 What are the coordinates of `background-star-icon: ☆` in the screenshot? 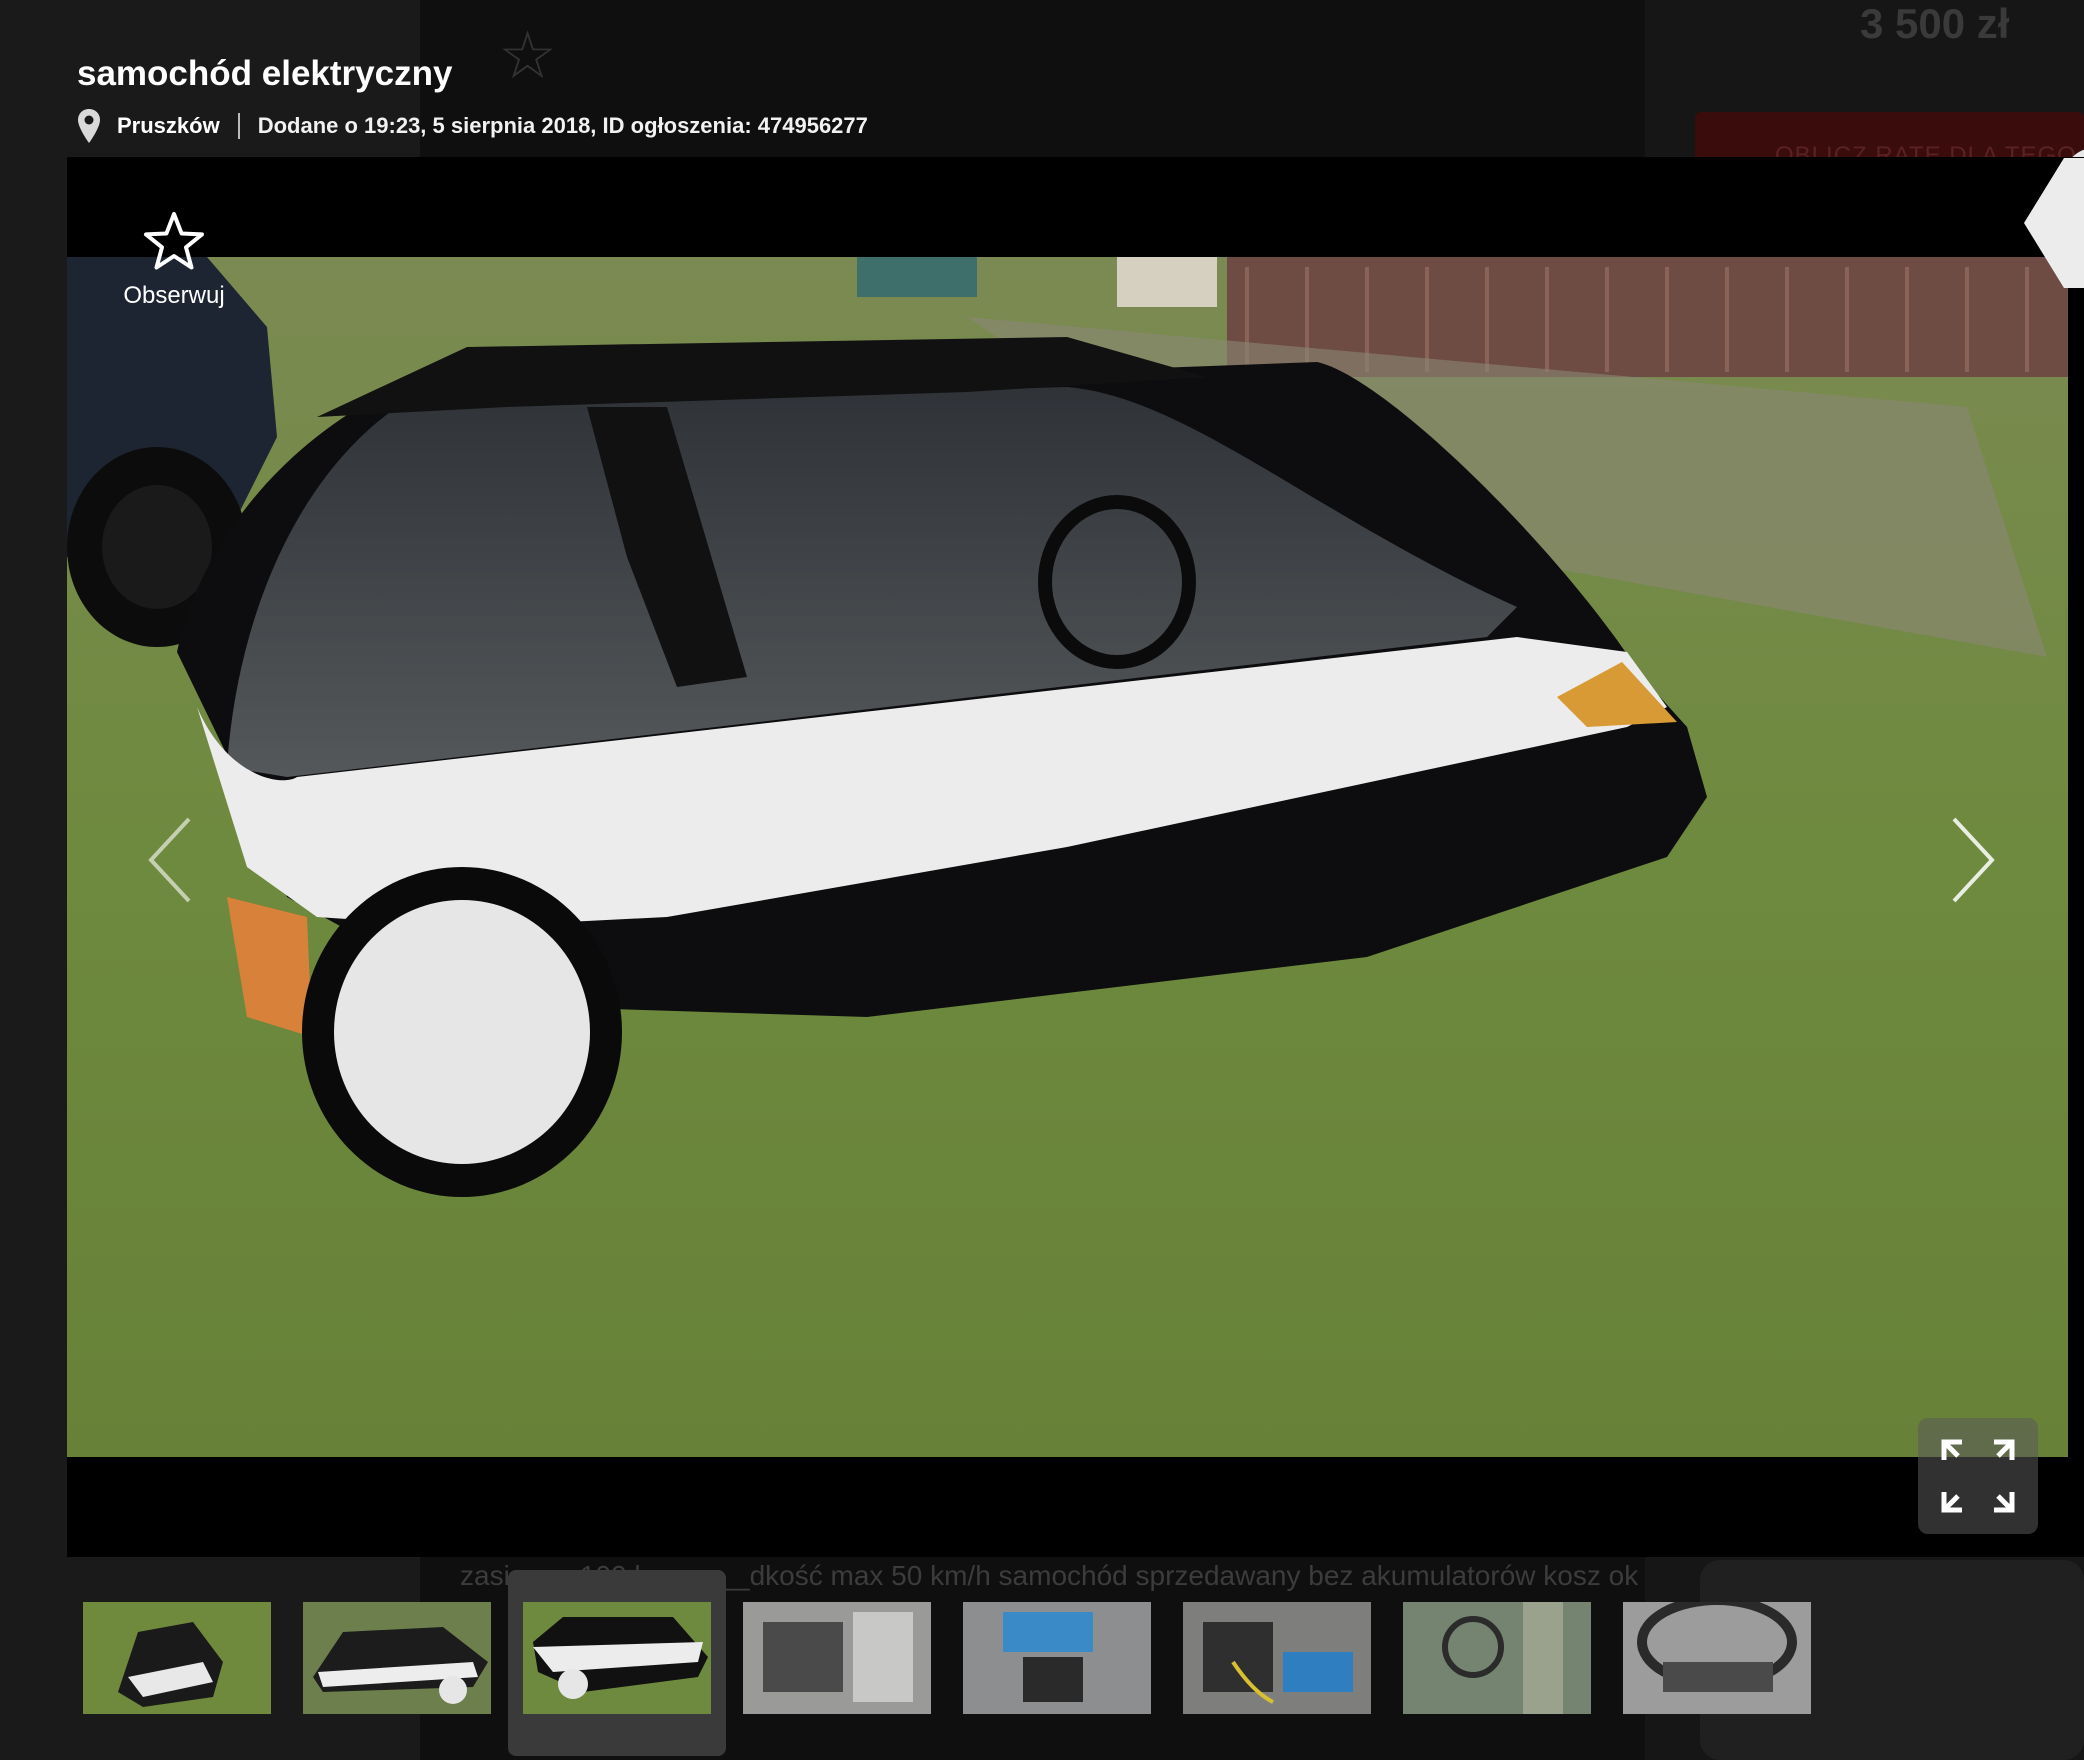 It's located at (528, 55).